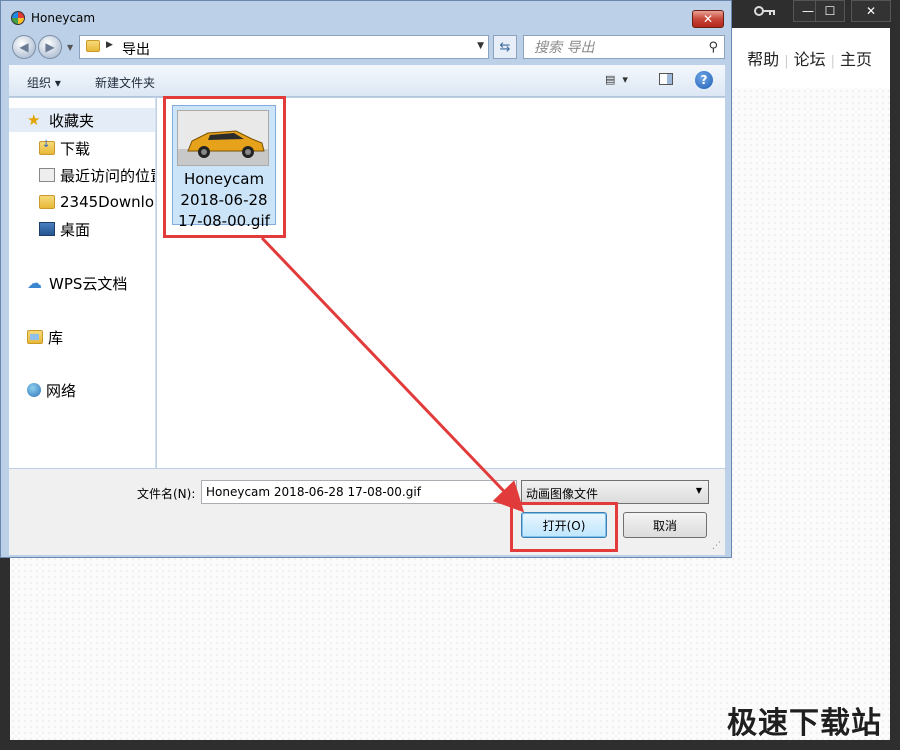 The width and height of the screenshot is (900, 750). Describe the element at coordinates (34, 283) in the screenshot. I see `cloud-icon: ☁` at that location.